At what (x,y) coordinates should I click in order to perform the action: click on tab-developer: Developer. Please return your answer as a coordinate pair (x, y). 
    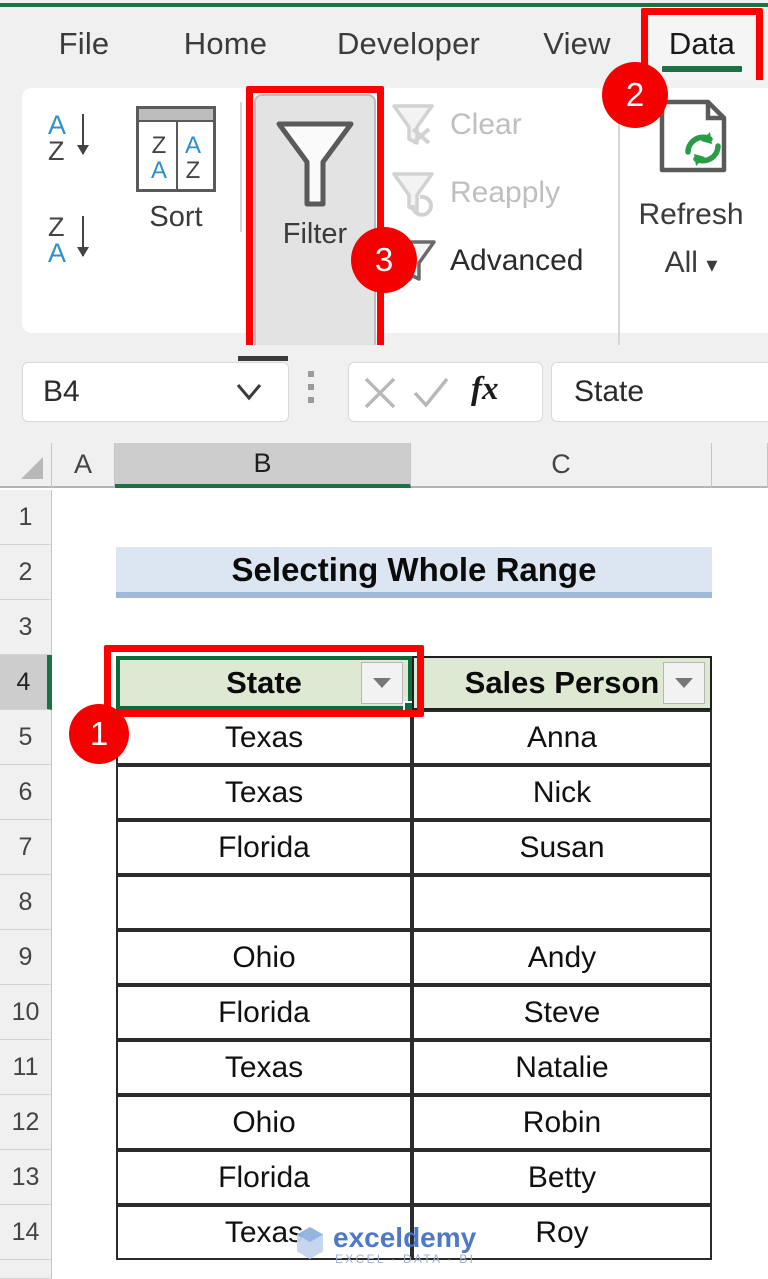
    Looking at the image, I should click on (408, 43).